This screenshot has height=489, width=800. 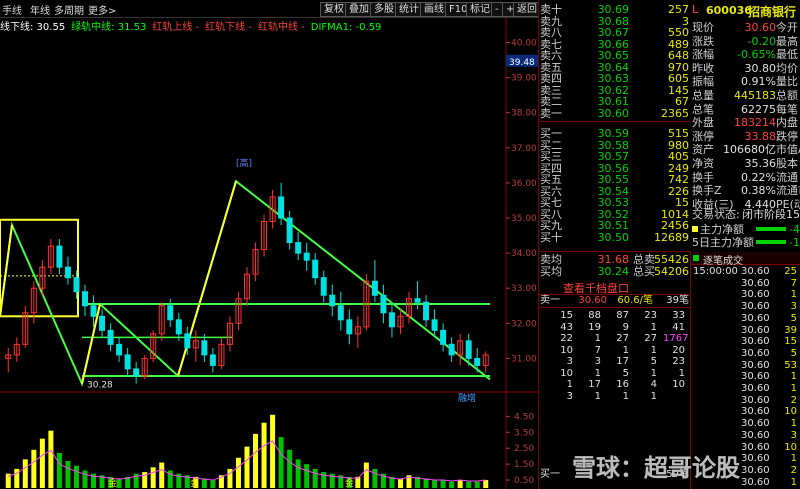 I want to click on queue-cell: 27, so click(x=622, y=338).